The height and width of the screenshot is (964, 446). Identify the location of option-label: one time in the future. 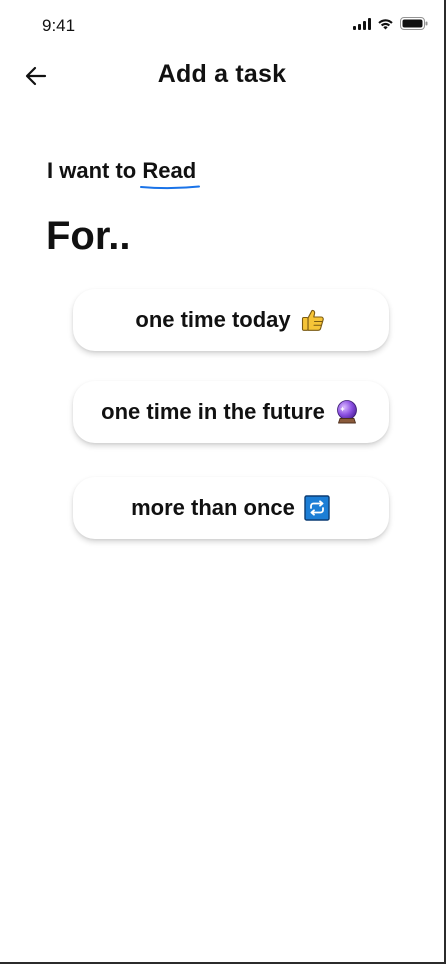
(213, 411).